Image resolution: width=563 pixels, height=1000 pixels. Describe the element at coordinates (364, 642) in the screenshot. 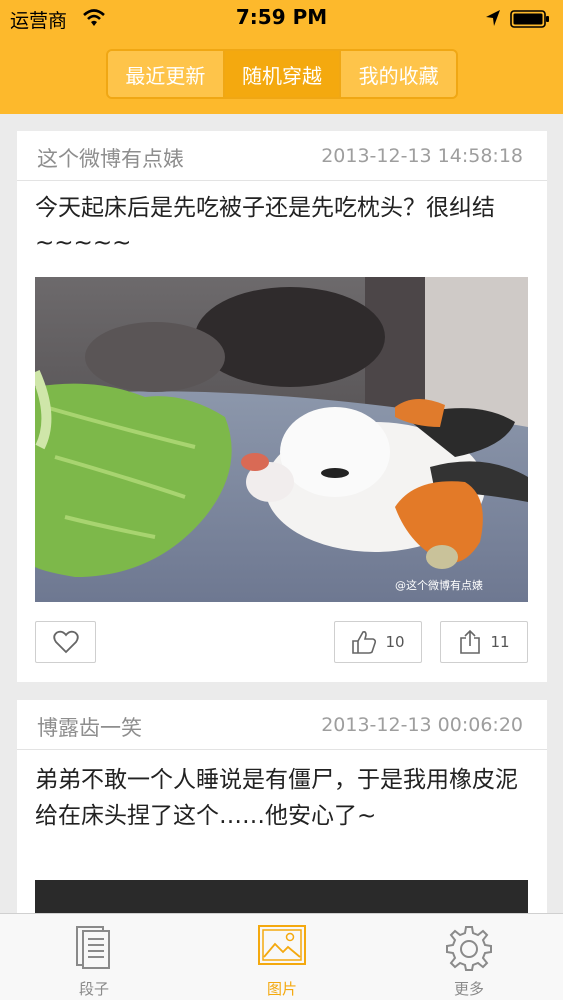

I see `thumbs-up-icon` at that location.